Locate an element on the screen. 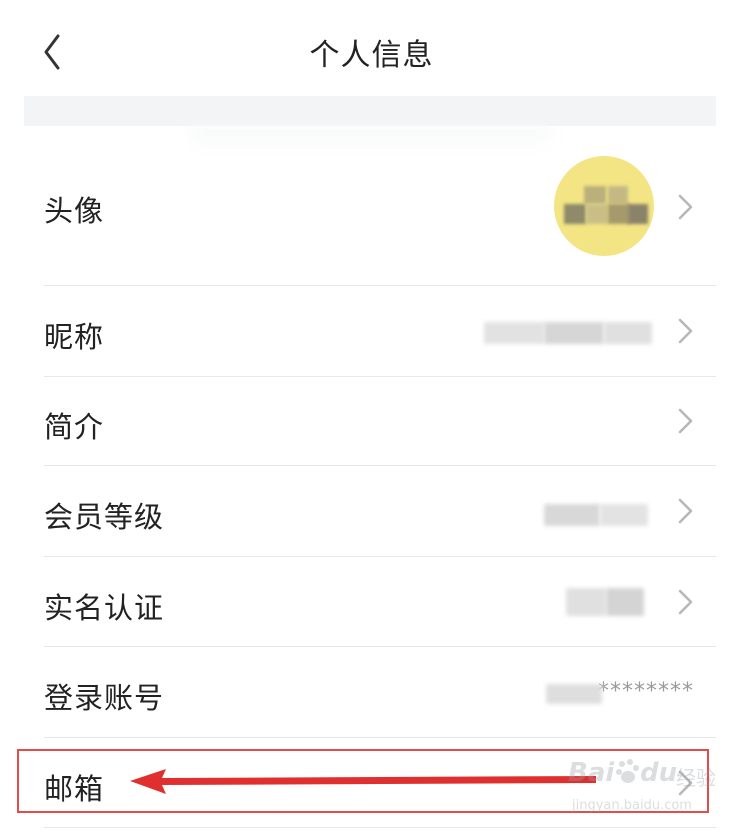 The image size is (743, 834). avatar is located at coordinates (604, 206).